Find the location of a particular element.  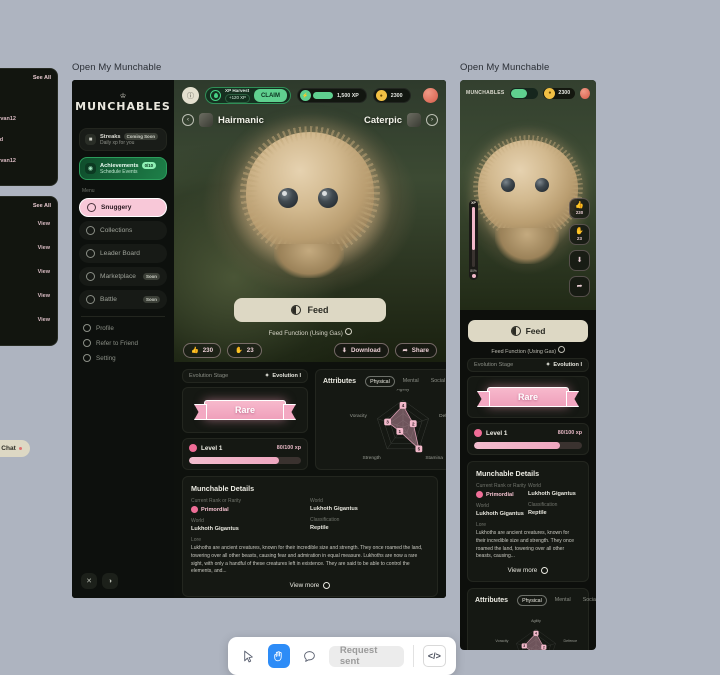

xp-harvest-card: XP Harvest +120 XP CLAIM is located at coordinates (248, 95).